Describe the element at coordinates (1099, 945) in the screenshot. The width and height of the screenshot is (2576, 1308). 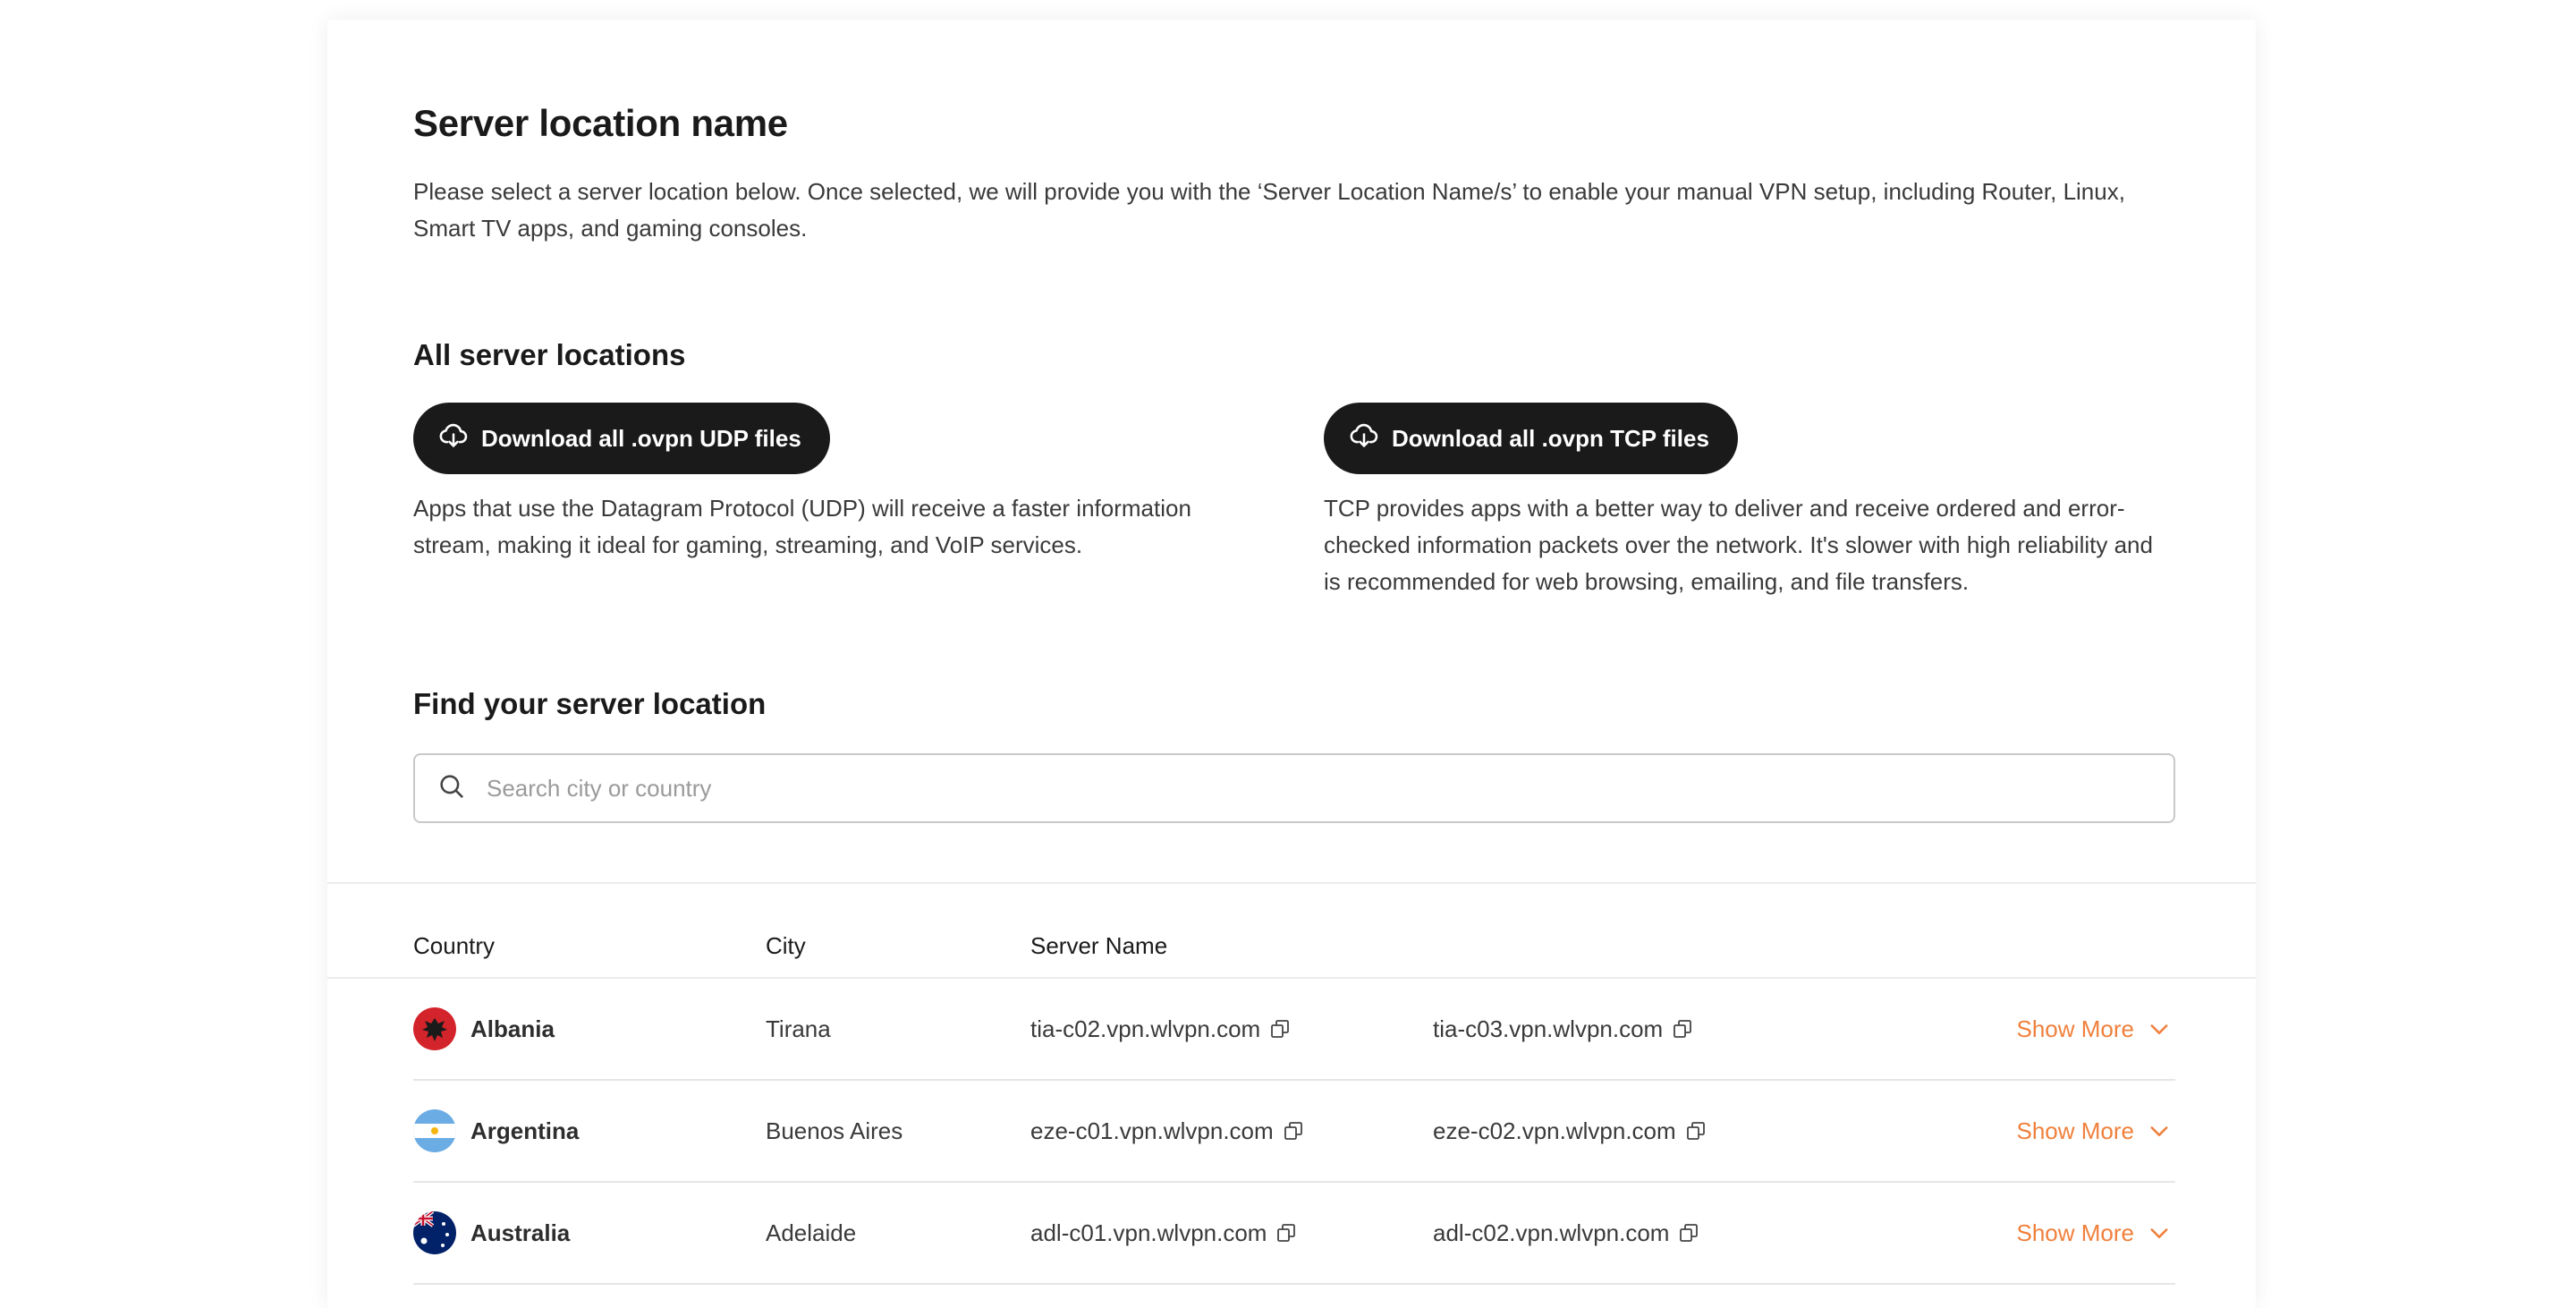
I see `column-header-server-name: Server Name` at that location.